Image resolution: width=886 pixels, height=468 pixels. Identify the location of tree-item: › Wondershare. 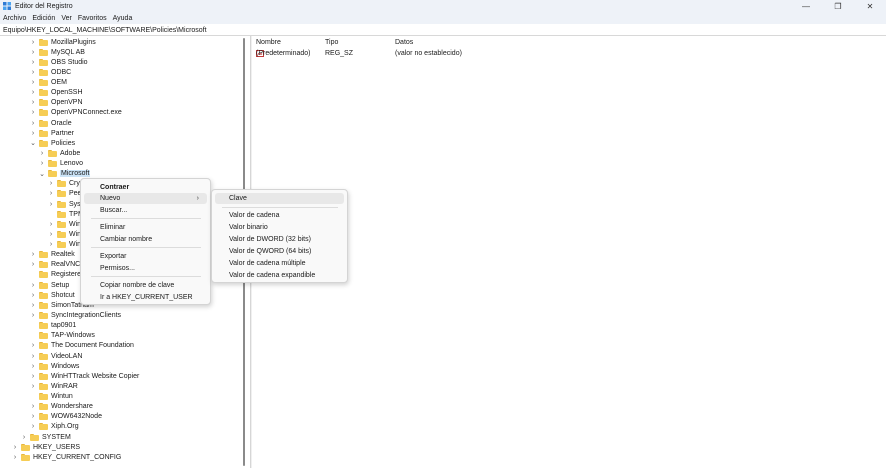
(61, 407).